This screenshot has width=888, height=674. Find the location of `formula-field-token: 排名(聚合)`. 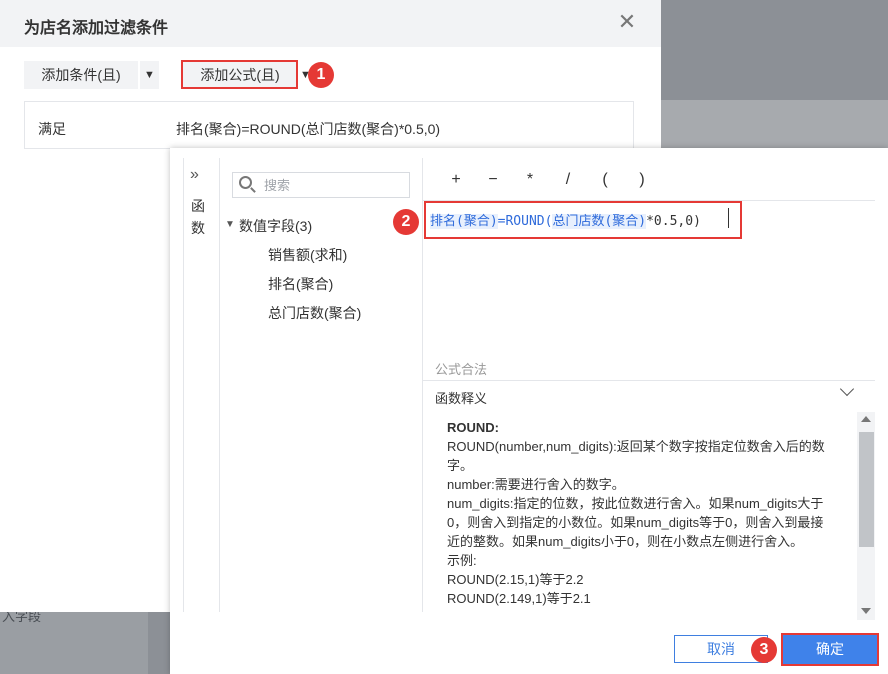

formula-field-token: 排名(聚合) is located at coordinates (464, 221).